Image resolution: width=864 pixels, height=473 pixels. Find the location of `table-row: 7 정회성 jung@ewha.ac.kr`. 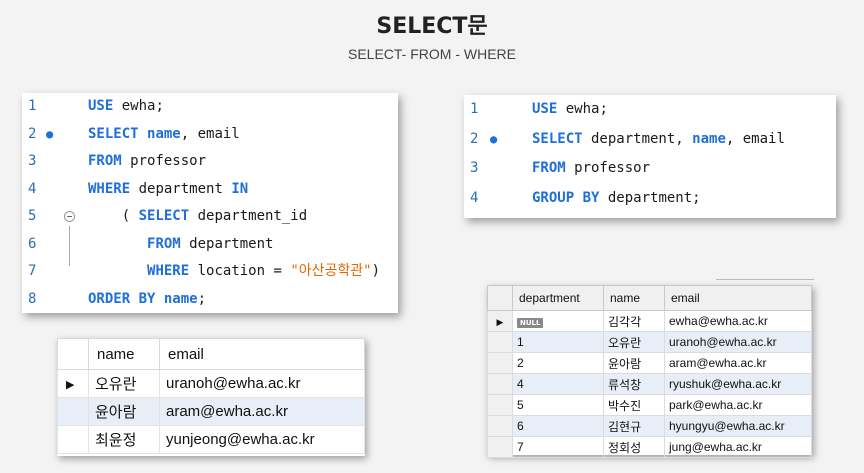

table-row: 7 정회성 jung@ewha.ac.kr is located at coordinates (649, 447).